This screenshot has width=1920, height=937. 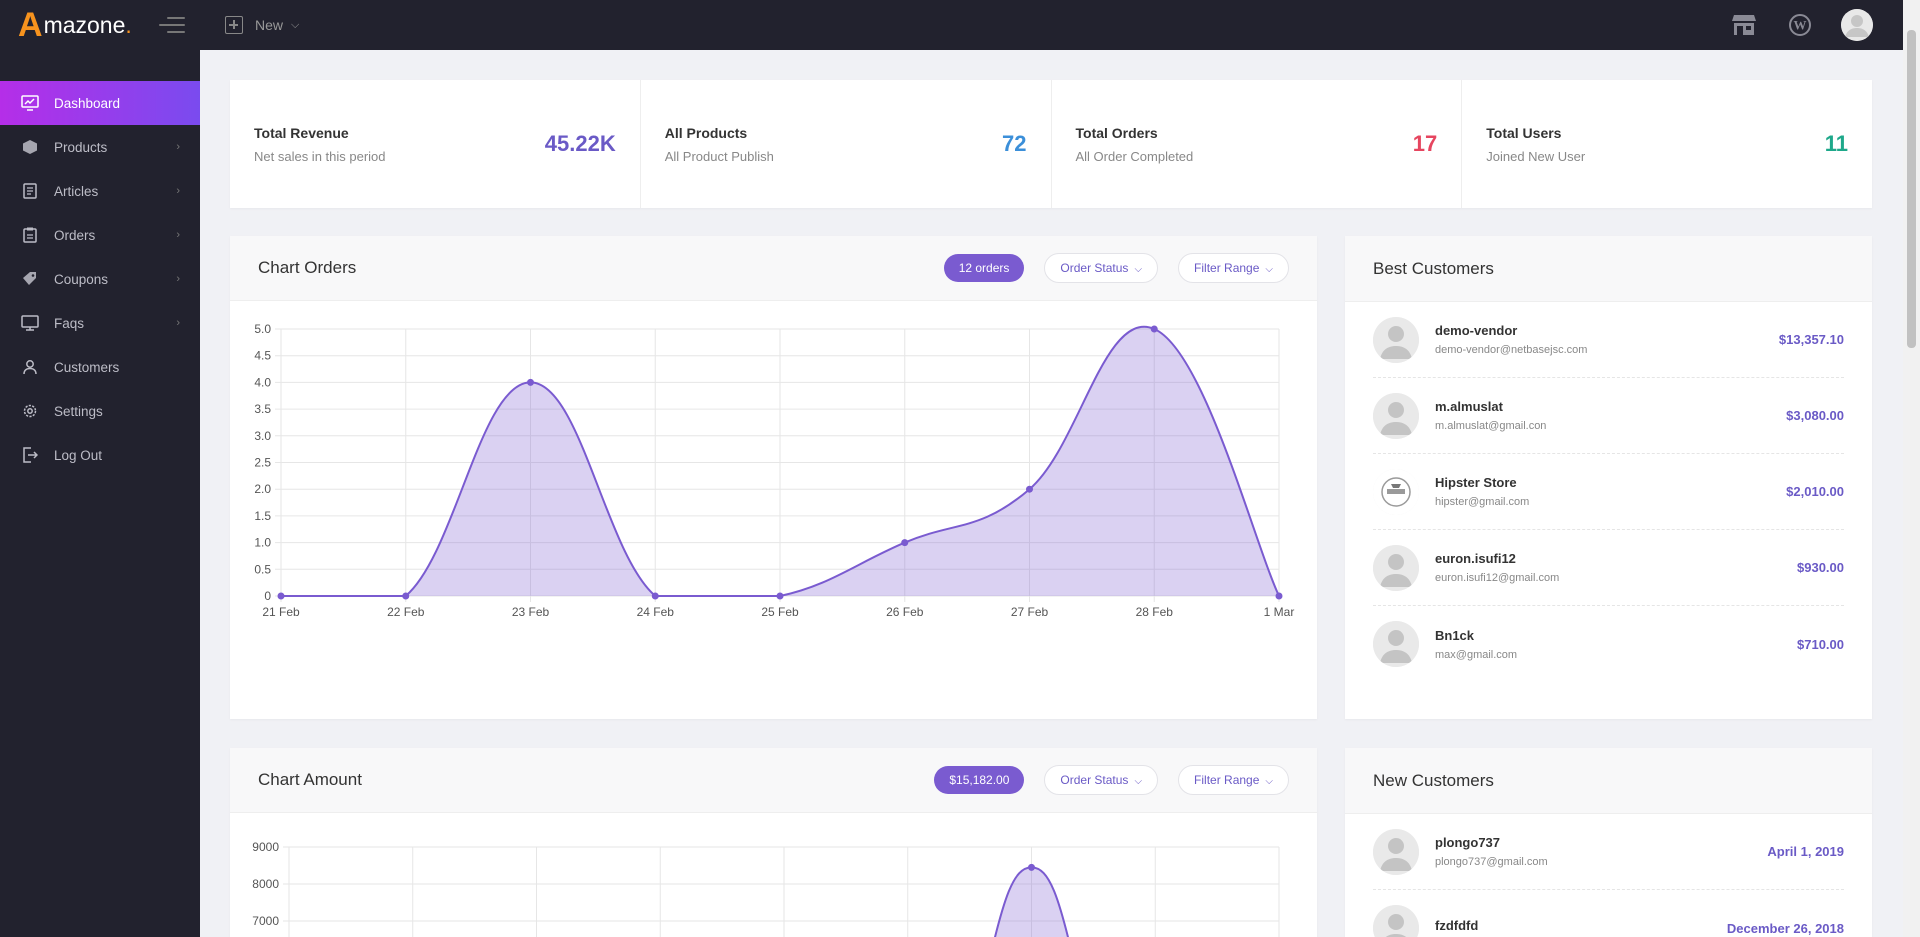 What do you see at coordinates (1911, 189) in the screenshot?
I see `scrollbar-thumb` at bounding box center [1911, 189].